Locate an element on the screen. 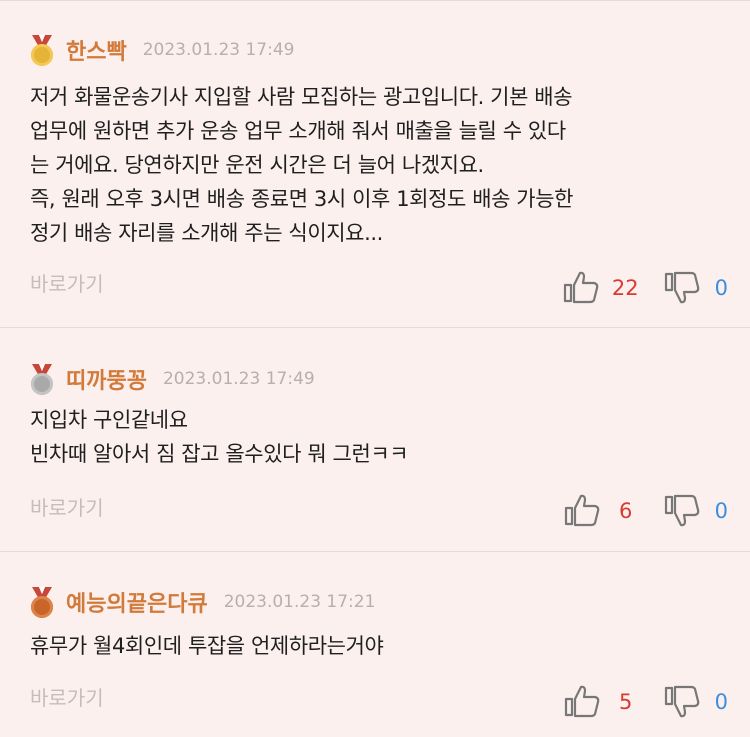 The width and height of the screenshot is (750, 737). gold-medal-icon is located at coordinates (42, 50).